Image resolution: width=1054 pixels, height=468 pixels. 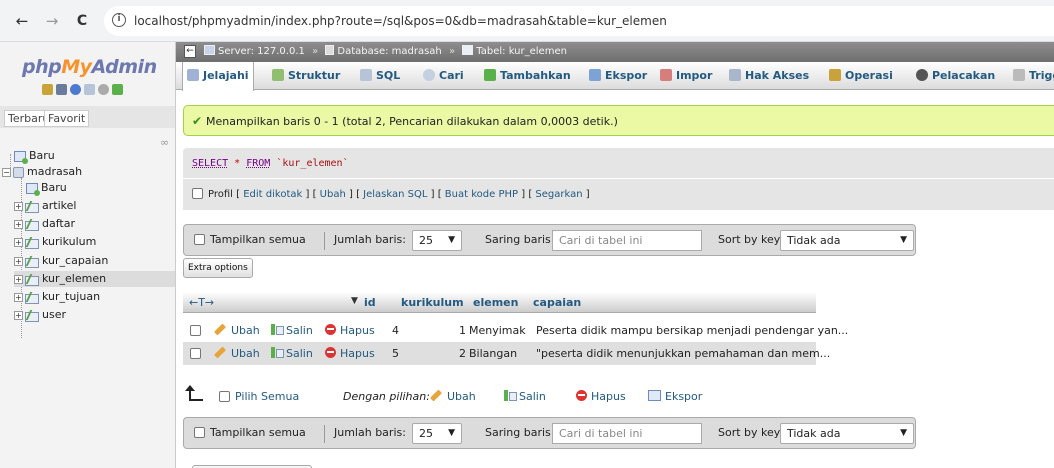 What do you see at coordinates (224, 396) in the screenshot?
I see `select-all-checkbox` at bounding box center [224, 396].